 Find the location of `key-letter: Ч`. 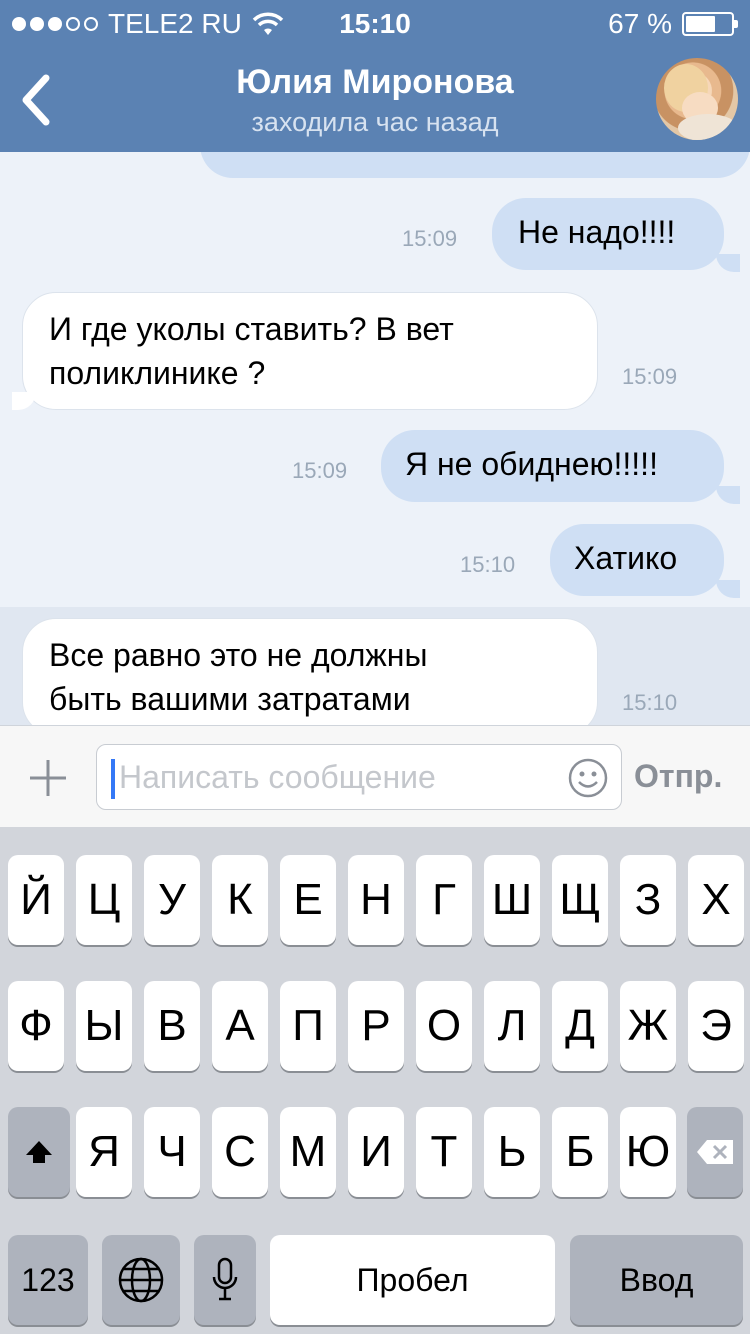

key-letter: Ч is located at coordinates (172, 1152).